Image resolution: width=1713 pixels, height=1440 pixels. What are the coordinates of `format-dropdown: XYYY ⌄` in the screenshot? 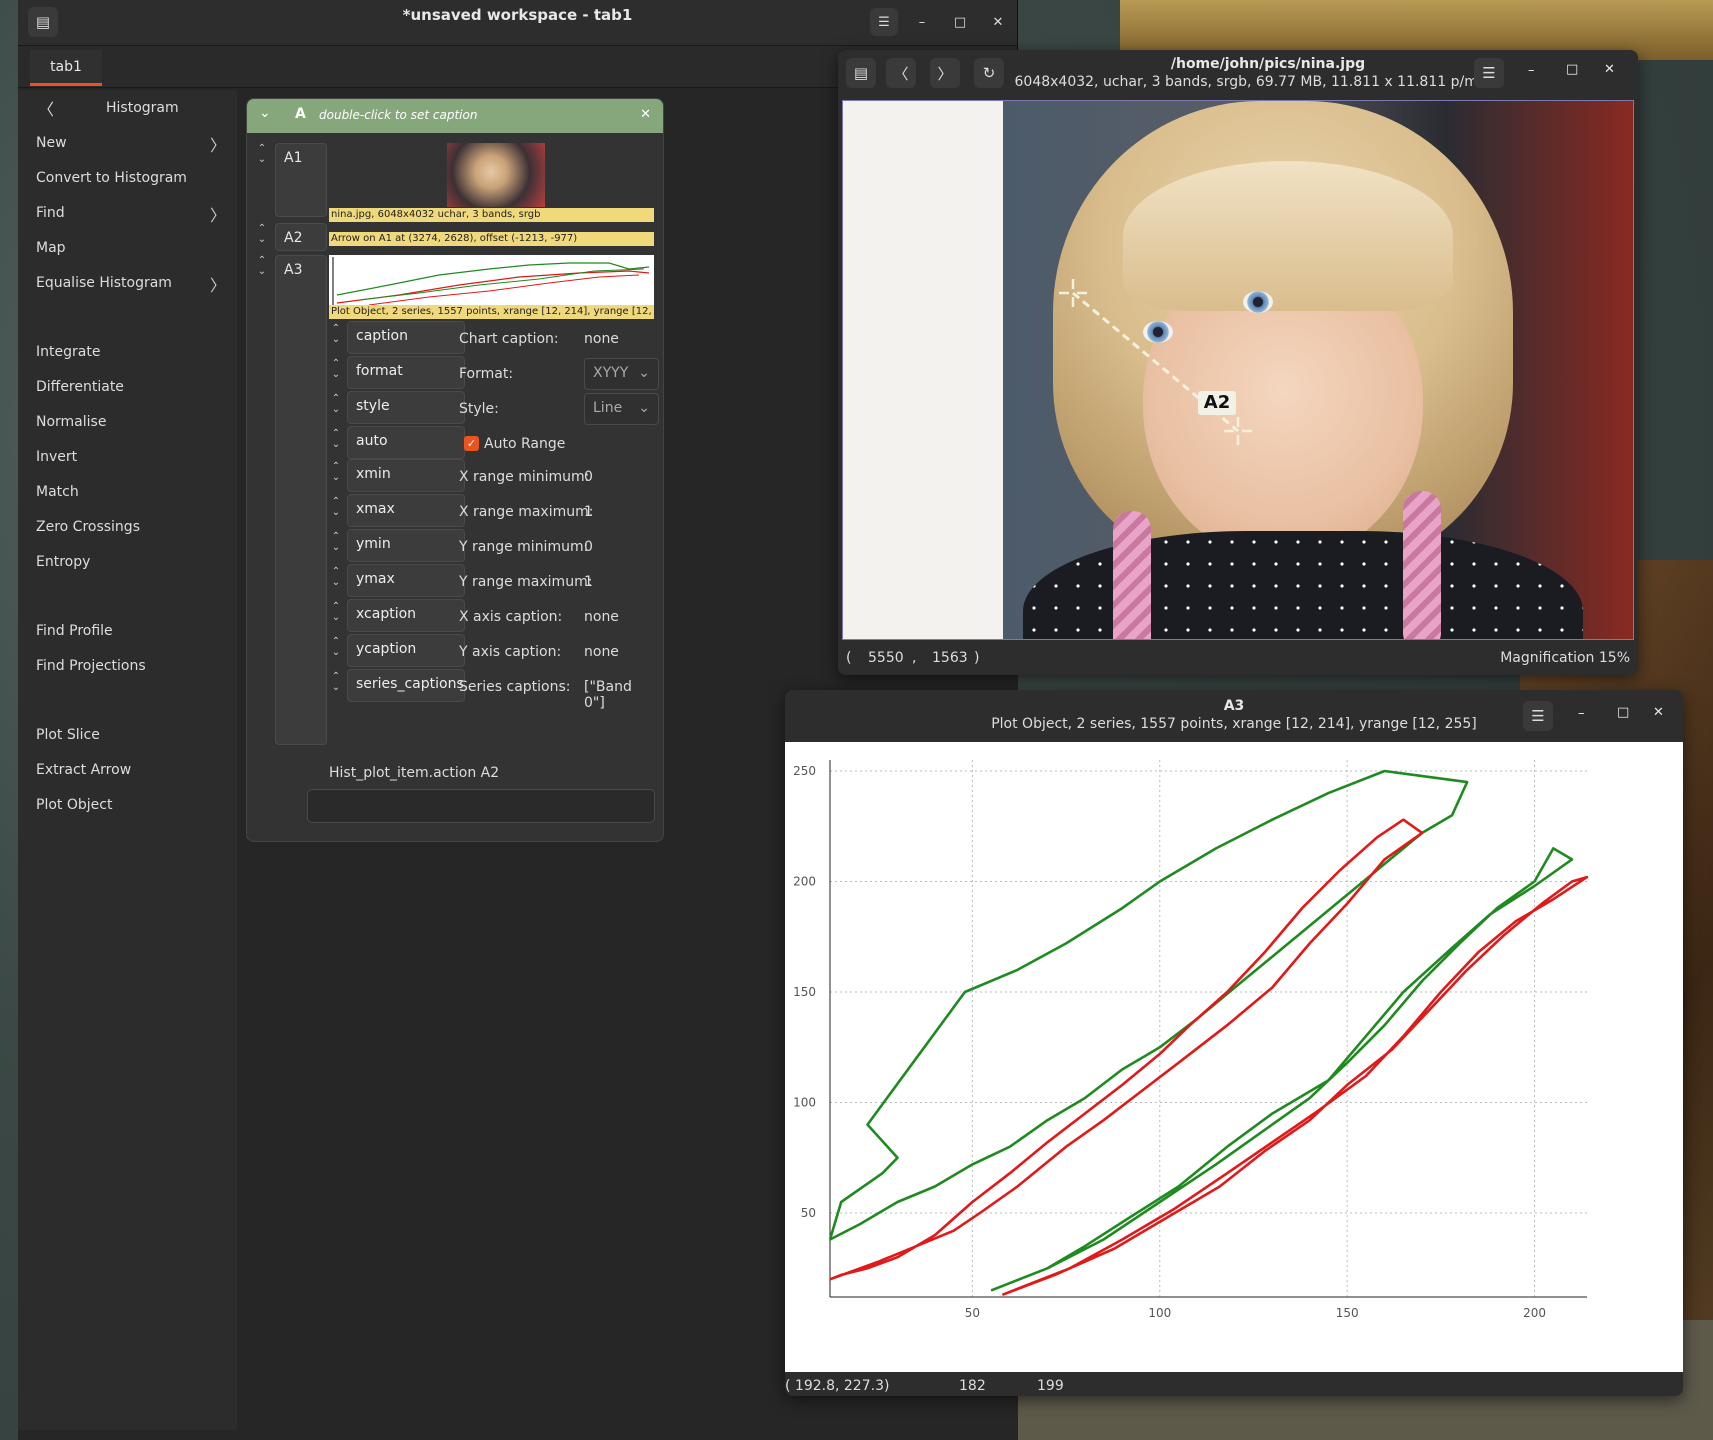 It's located at (621, 374).